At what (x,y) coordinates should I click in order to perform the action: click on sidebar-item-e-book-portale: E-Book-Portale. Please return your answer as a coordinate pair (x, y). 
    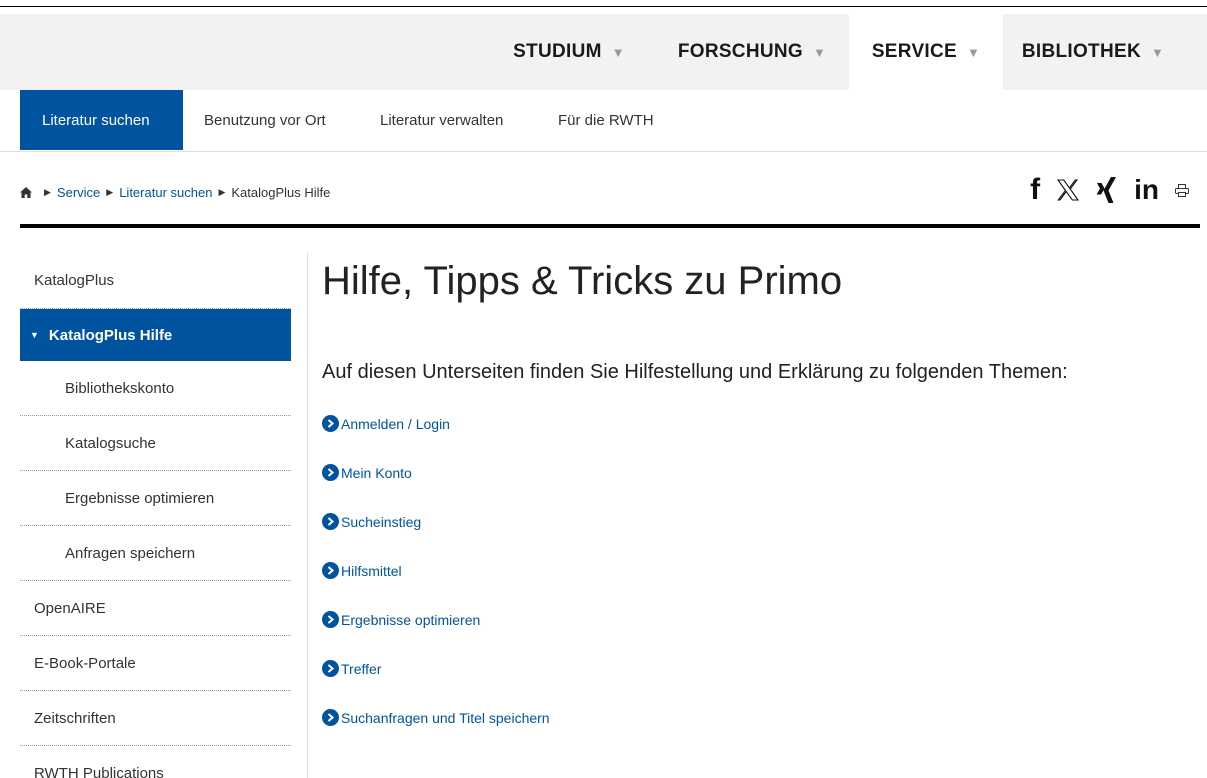
    Looking at the image, I should click on (155, 663).